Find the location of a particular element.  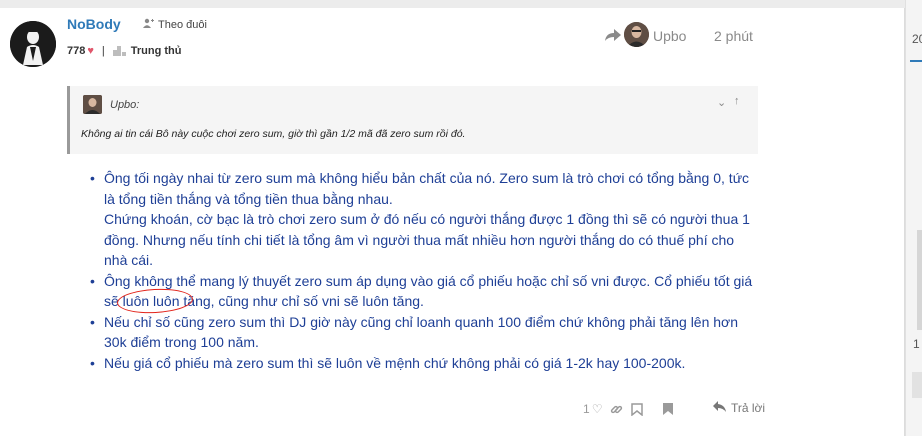

like-count: 1 is located at coordinates (586, 409).